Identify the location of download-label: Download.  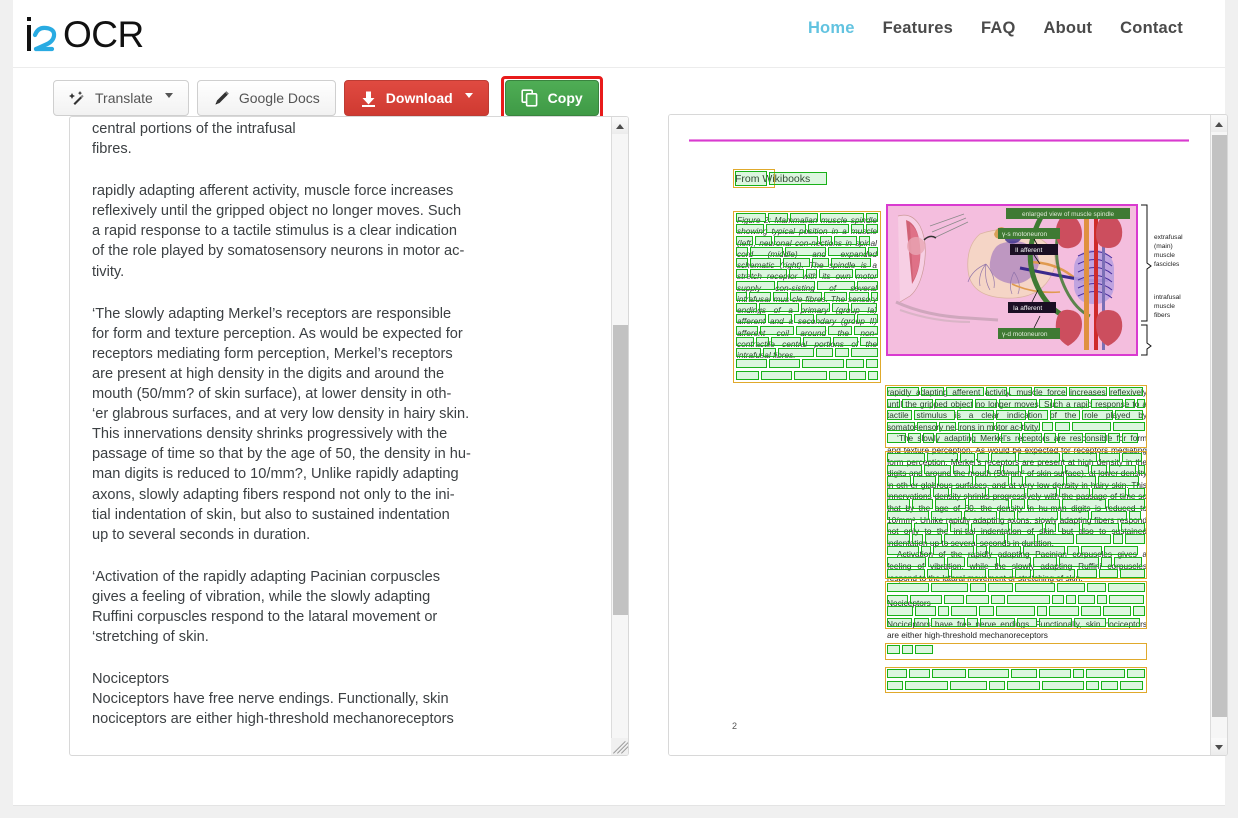
(419, 98).